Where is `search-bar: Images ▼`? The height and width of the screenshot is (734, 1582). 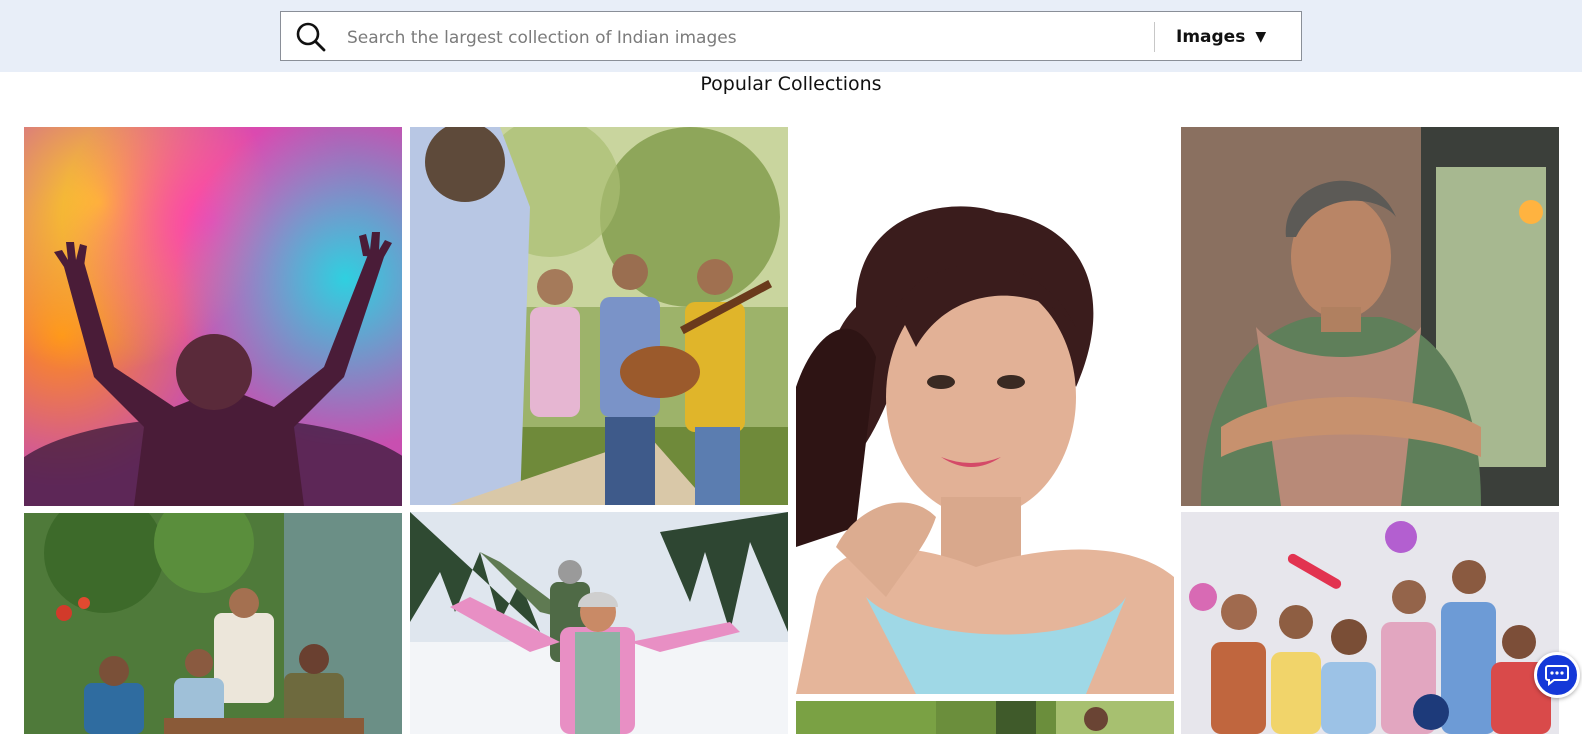
search-bar: Images ▼ is located at coordinates (791, 36).